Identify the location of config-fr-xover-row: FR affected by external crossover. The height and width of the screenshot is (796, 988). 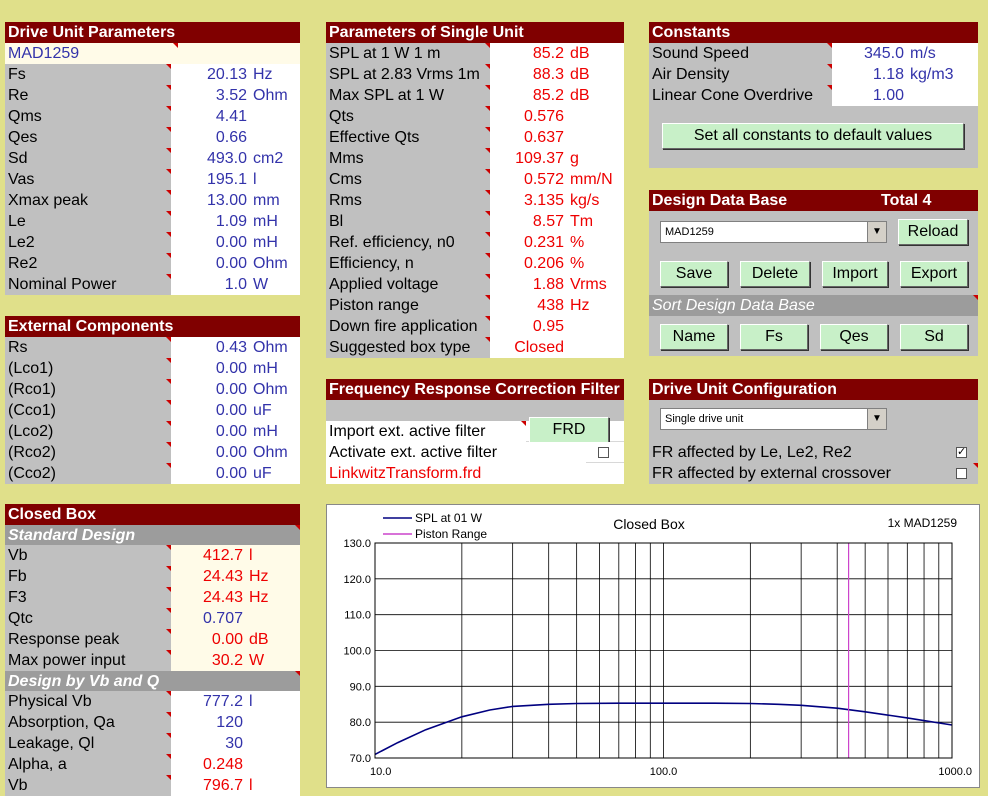
(813, 473).